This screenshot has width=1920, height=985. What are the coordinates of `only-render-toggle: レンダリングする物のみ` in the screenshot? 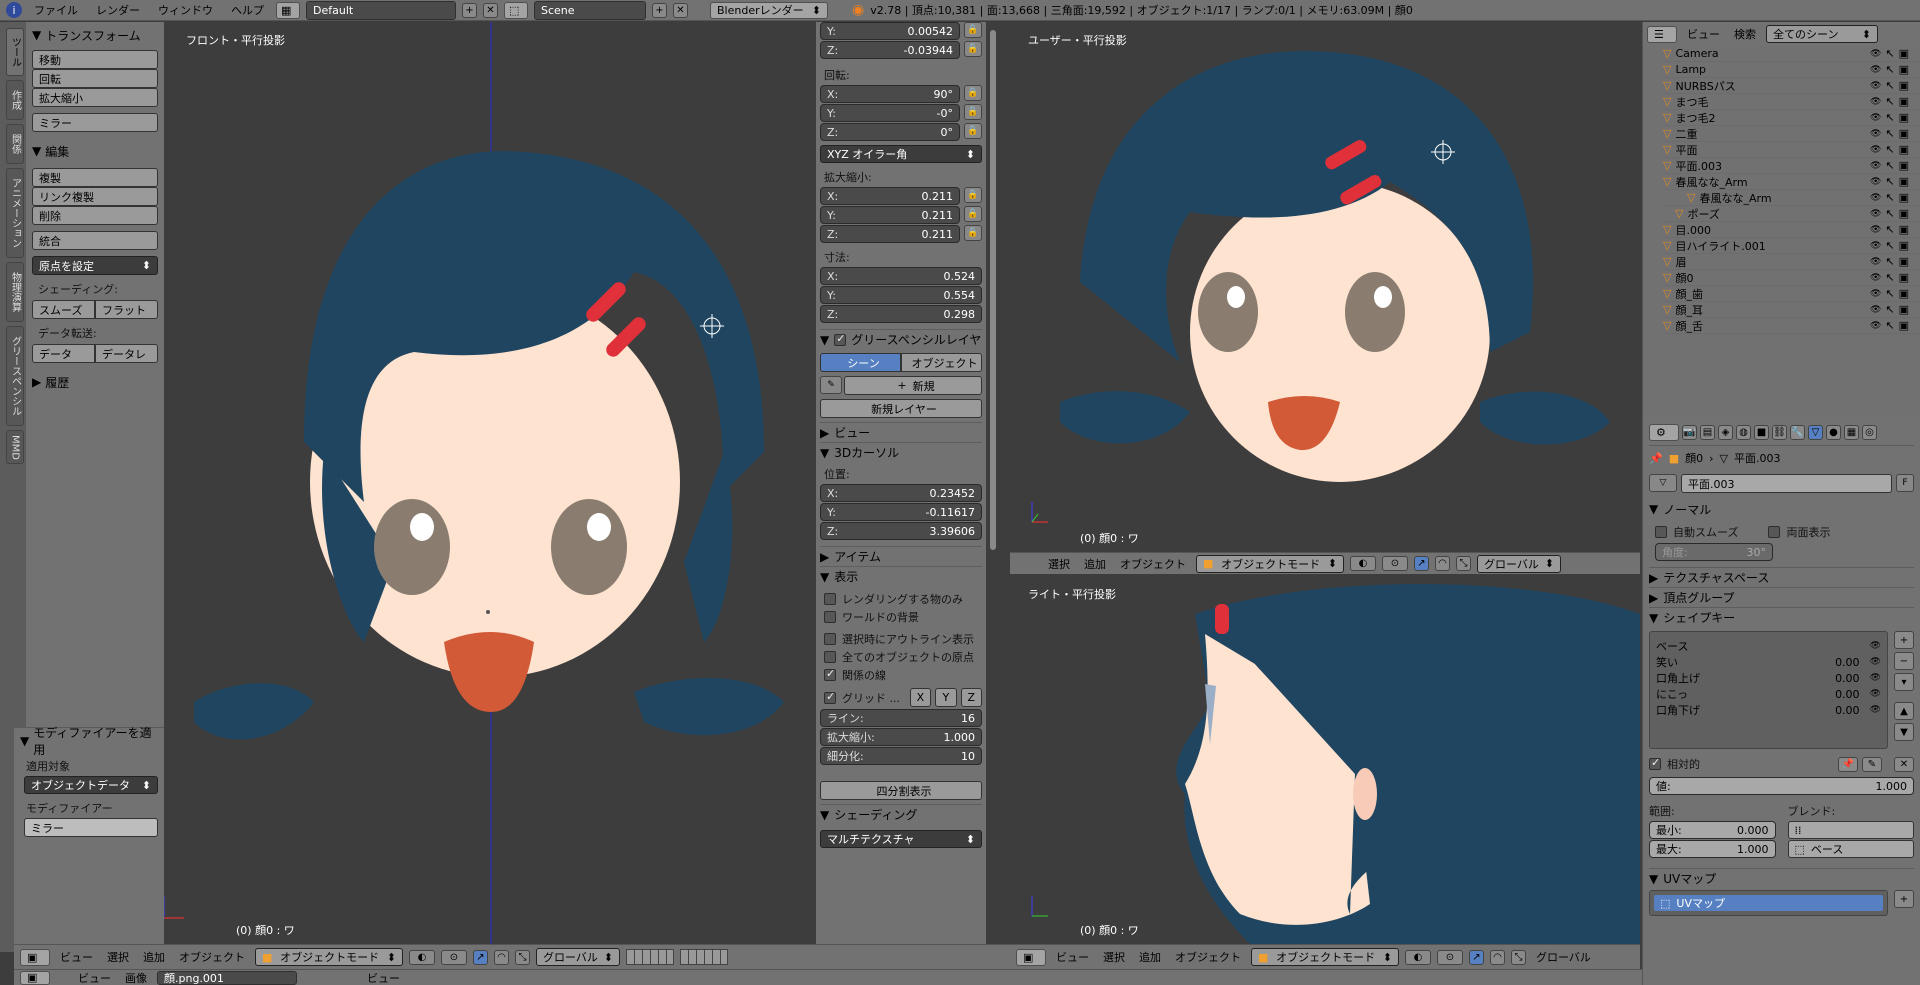 It's located at (903, 599).